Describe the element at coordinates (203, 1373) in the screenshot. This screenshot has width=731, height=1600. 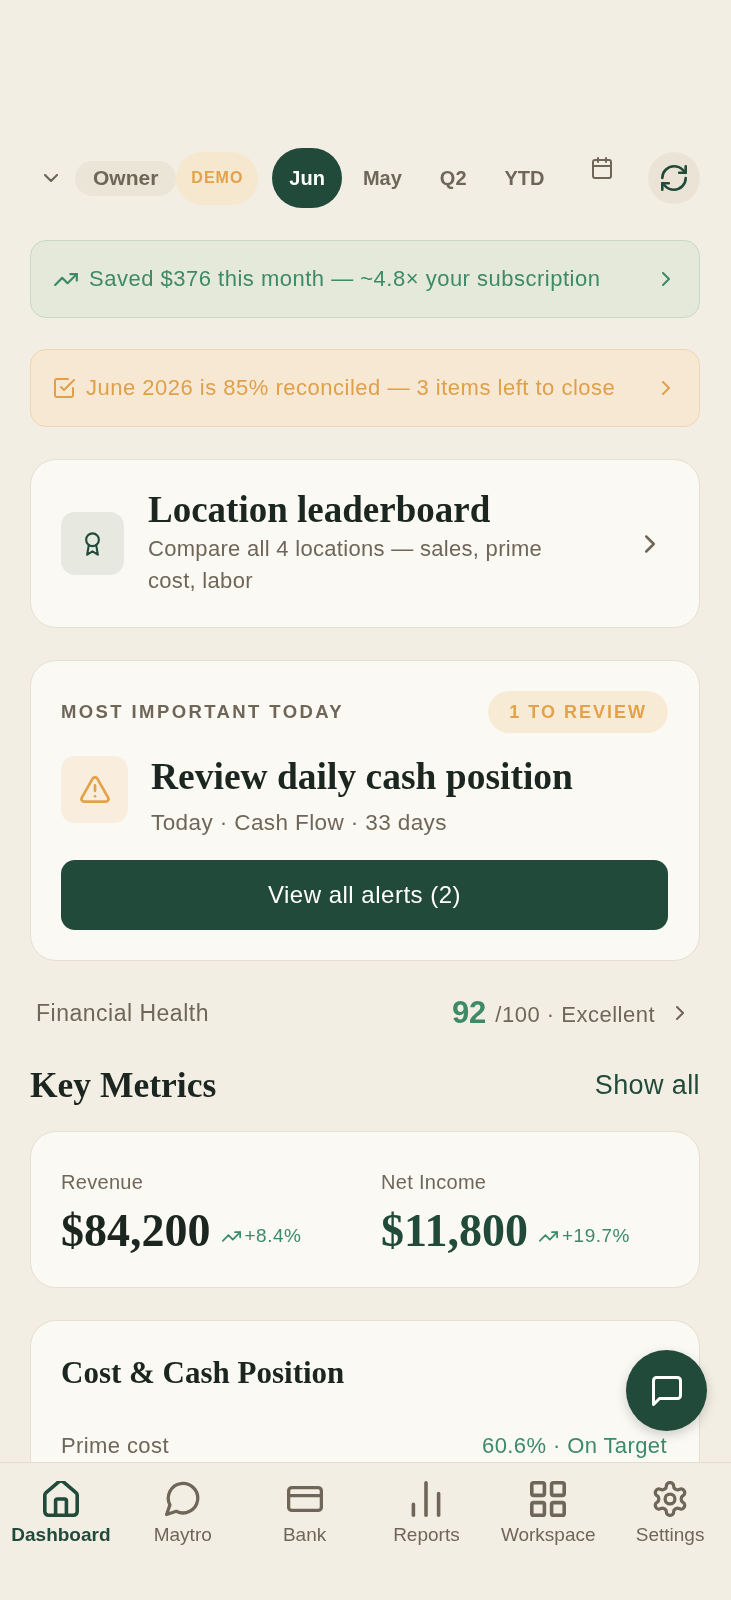
I see `card-title: Cost & Cash Position` at that location.